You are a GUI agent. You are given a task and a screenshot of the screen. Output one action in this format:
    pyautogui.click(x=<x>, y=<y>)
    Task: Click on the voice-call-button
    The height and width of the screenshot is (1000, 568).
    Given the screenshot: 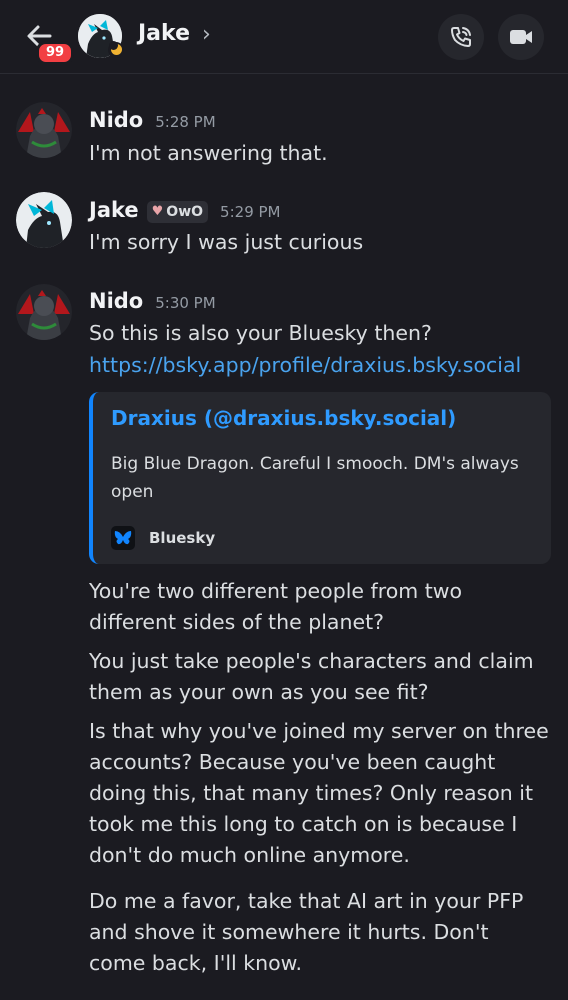 What is the action you would take?
    pyautogui.click(x=461, y=37)
    